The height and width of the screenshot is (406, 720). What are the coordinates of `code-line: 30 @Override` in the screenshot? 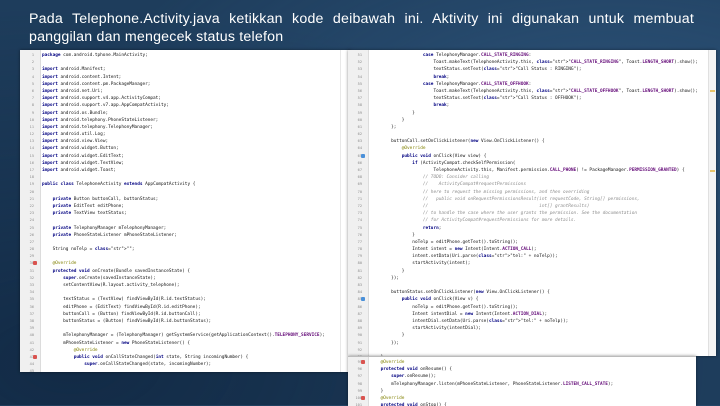 It's located at (185, 263).